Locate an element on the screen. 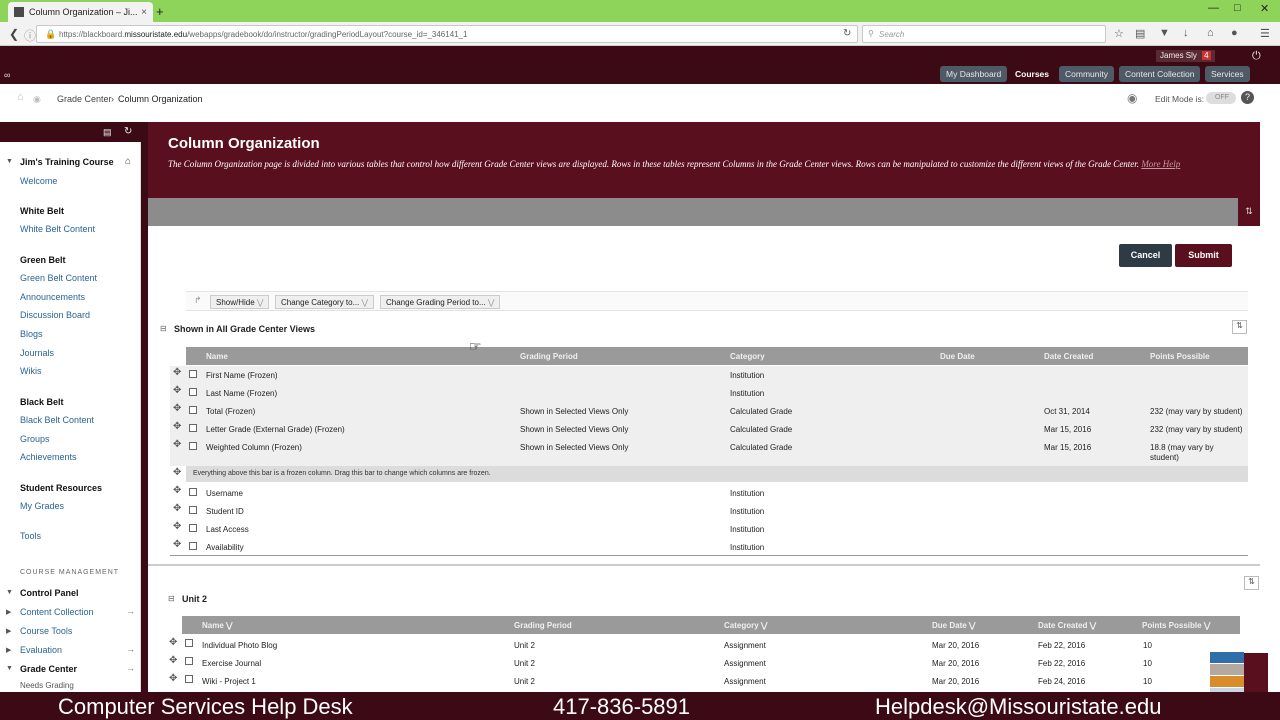  back-icon: ❮ is located at coordinates (14, 34).